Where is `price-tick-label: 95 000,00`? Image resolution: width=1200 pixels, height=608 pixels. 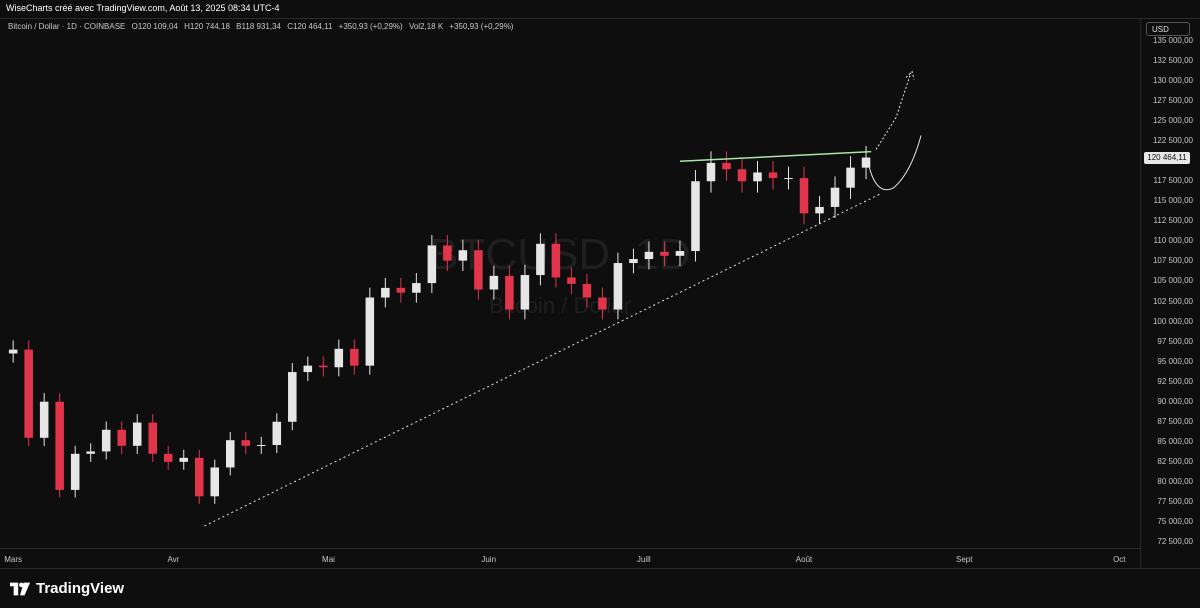
price-tick-label: 95 000,00 is located at coordinates (1175, 361).